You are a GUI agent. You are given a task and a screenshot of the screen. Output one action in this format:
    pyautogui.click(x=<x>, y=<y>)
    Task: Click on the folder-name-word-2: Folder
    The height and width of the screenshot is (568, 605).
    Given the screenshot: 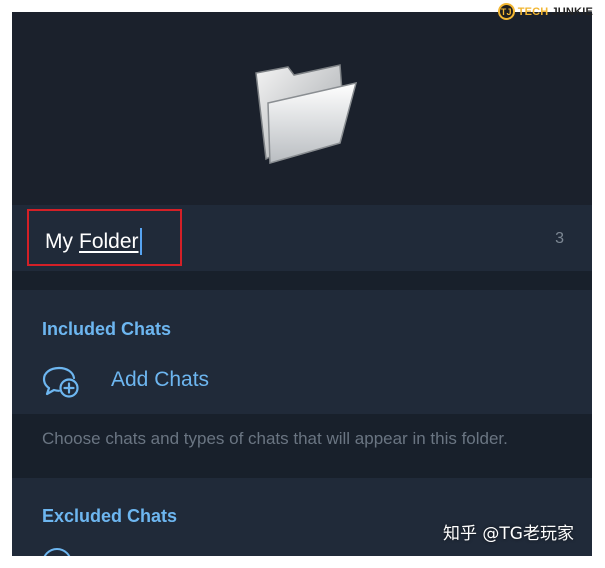 What is the action you would take?
    pyautogui.click(x=109, y=241)
    